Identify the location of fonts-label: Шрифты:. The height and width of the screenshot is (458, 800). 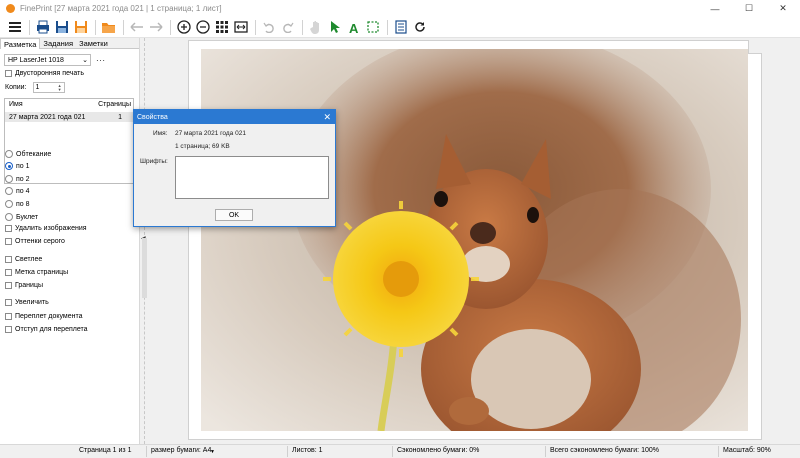
(154, 161).